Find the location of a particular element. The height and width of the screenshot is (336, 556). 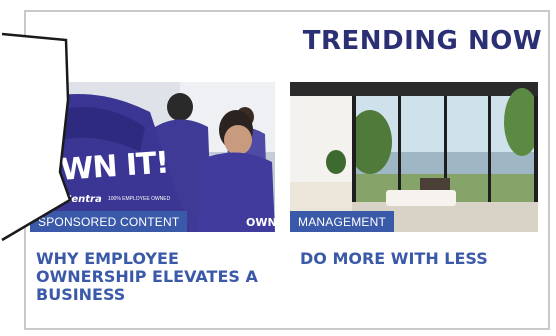

sleeve-text: OWN is located at coordinates (260, 222).